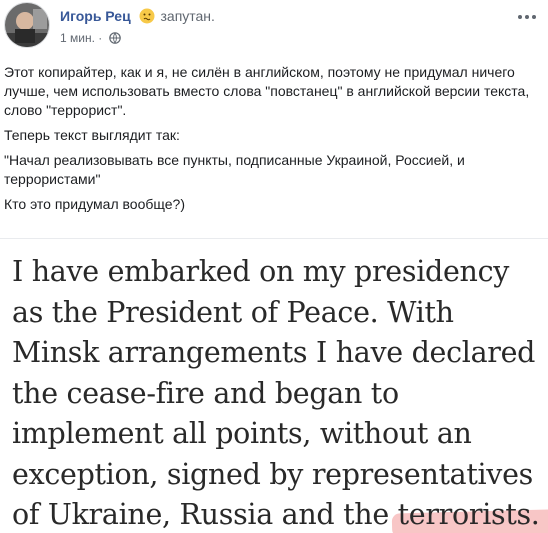 The width and height of the screenshot is (548, 533). Describe the element at coordinates (147, 16) in the screenshot. I see `confused-face-icon` at that location.